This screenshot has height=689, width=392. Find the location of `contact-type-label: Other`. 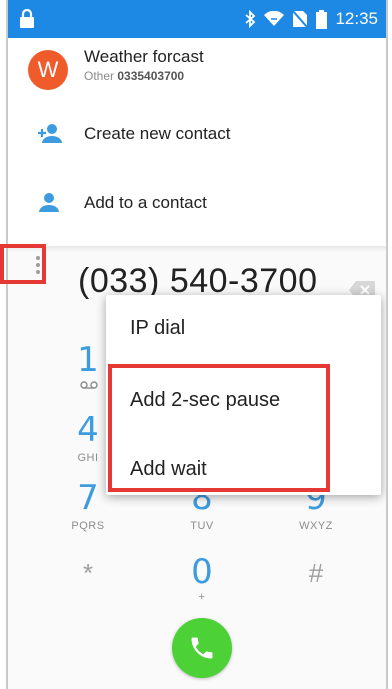

contact-type-label: Other is located at coordinates (99, 76).